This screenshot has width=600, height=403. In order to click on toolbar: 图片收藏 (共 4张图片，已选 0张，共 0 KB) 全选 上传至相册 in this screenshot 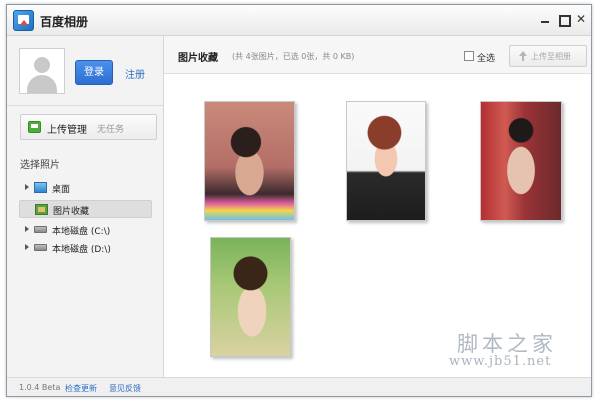, I will do `click(377, 55)`.